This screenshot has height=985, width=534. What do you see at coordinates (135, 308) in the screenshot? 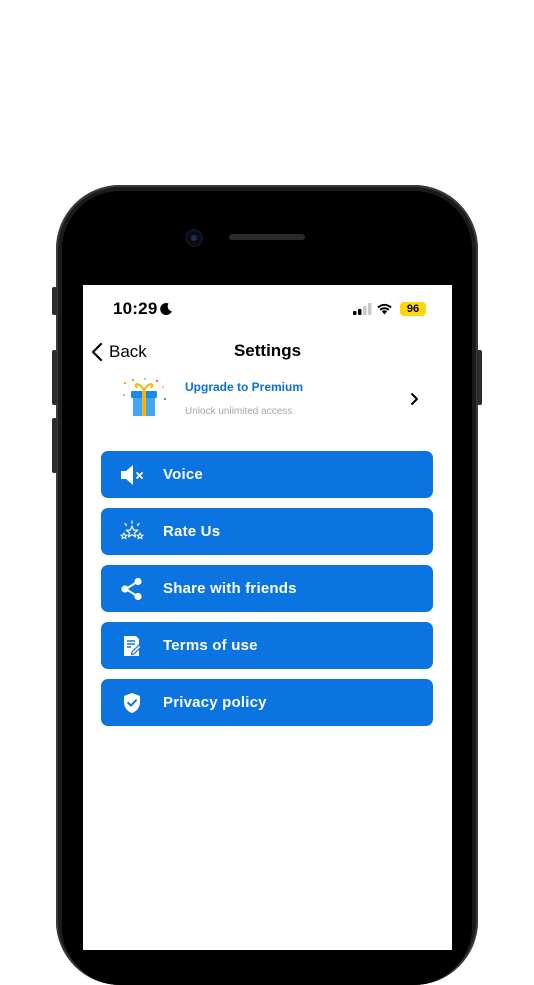
I see `status-time: 10:29` at bounding box center [135, 308].